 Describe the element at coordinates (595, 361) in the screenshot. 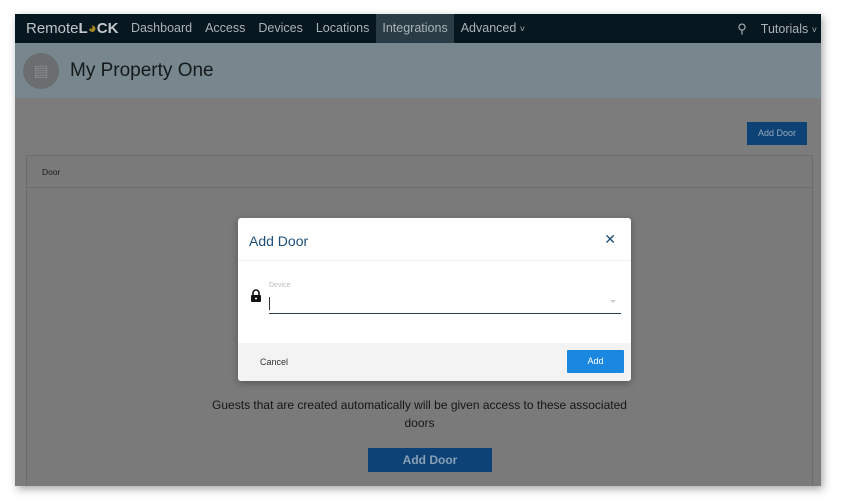

I see `add-button: Add` at that location.